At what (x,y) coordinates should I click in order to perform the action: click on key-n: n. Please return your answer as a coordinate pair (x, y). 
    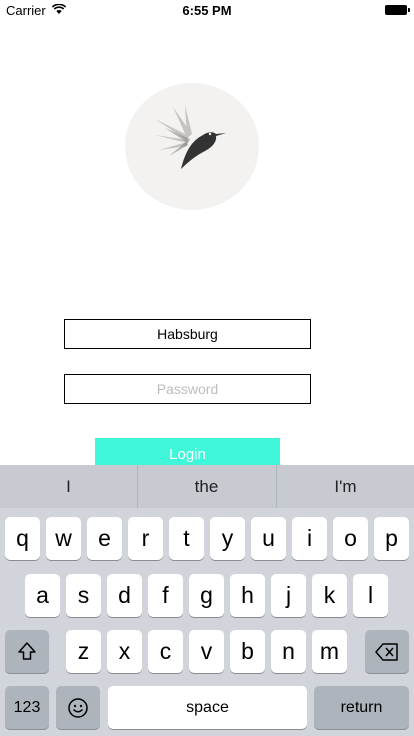
    Looking at the image, I should click on (288, 651).